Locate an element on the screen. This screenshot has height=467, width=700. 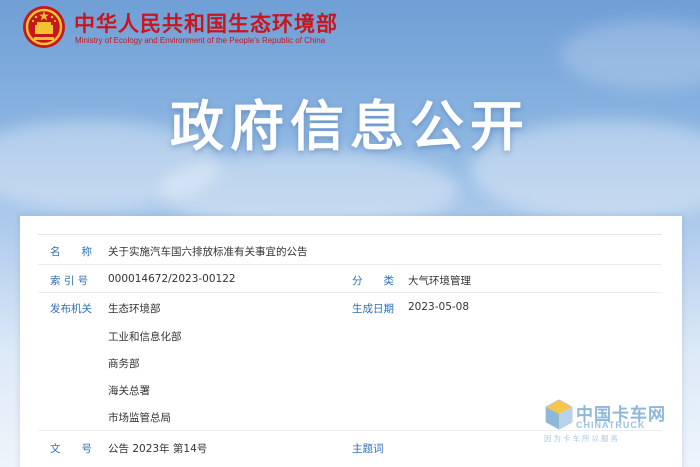
subject-label: 主题词 is located at coordinates (368, 449).